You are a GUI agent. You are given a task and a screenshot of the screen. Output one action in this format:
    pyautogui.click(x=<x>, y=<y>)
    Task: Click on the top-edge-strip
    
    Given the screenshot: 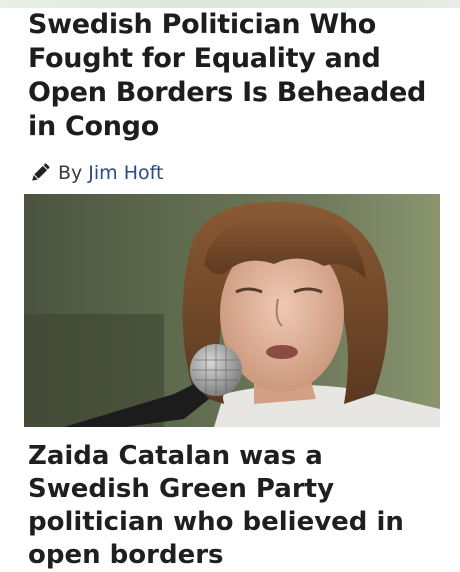 What is the action you would take?
    pyautogui.click(x=230, y=4)
    